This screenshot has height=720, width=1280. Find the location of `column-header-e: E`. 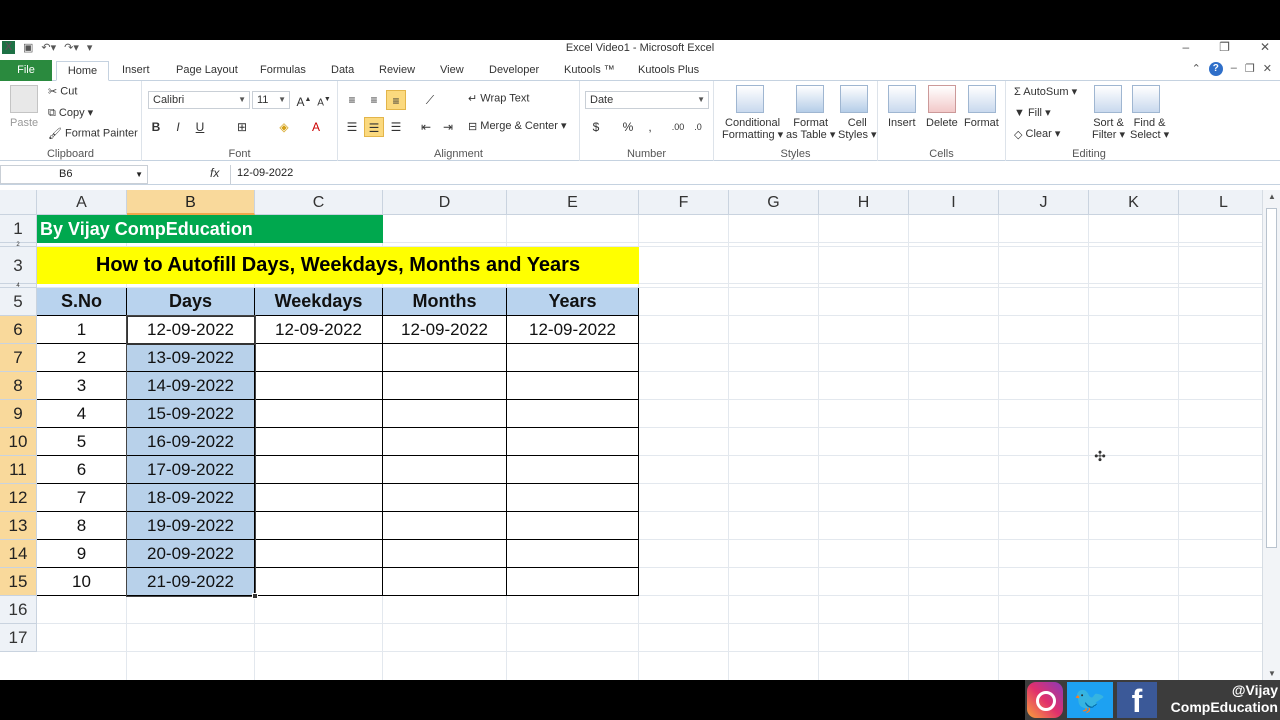

column-header-e: E is located at coordinates (573, 202).